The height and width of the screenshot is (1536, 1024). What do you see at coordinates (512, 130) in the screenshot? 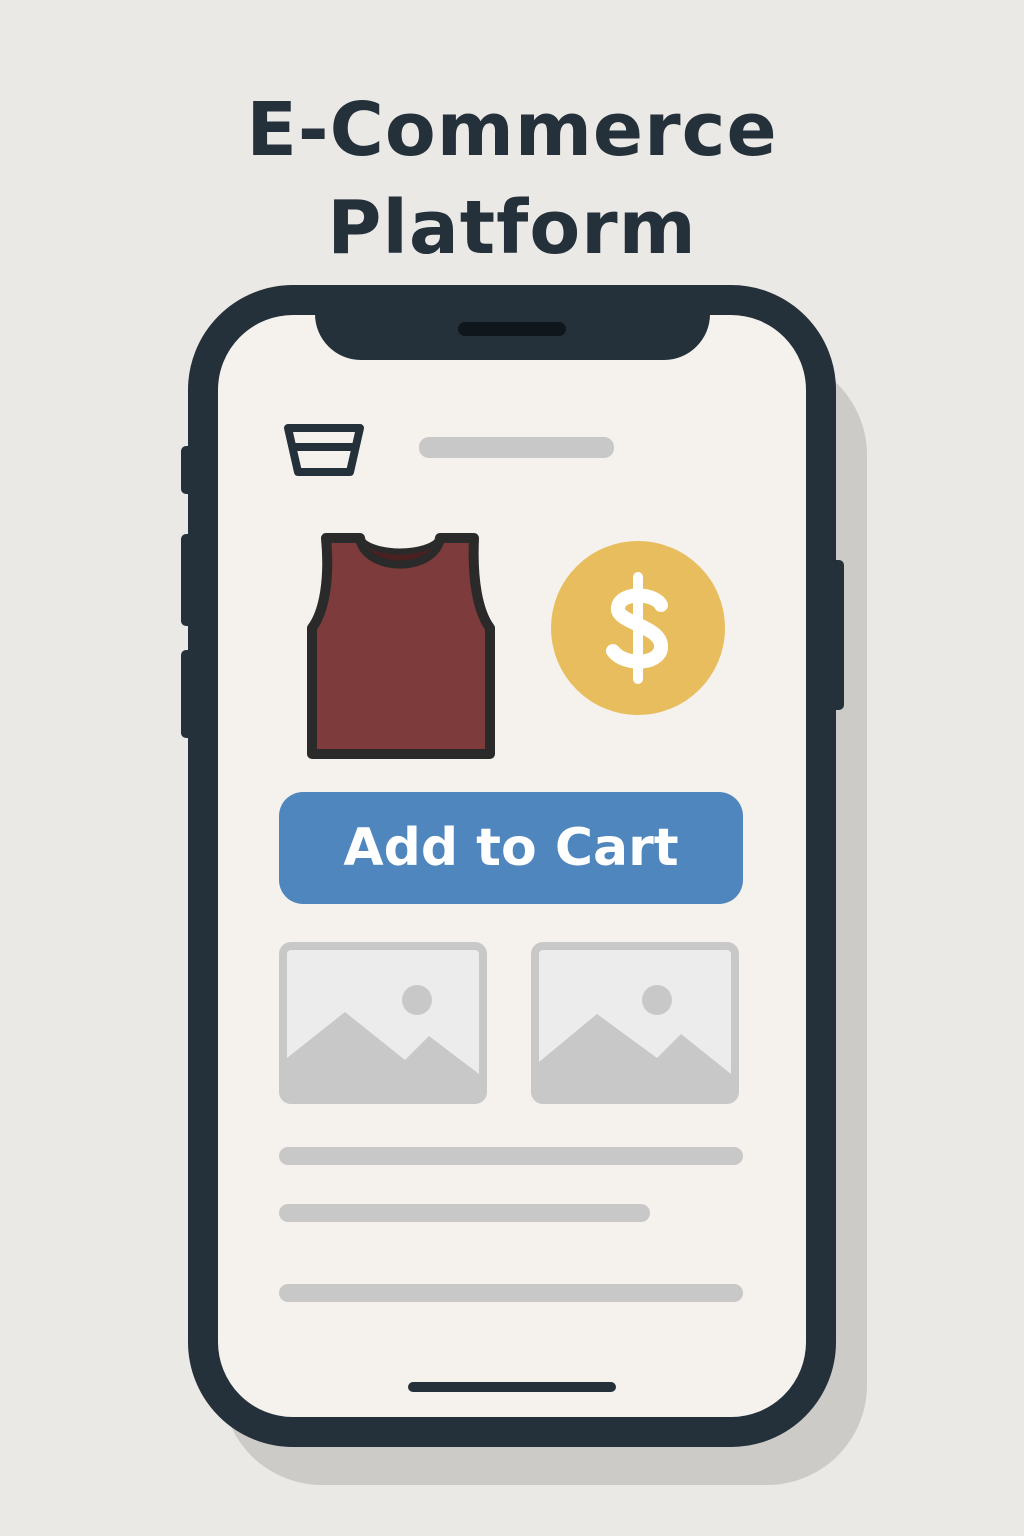
I see `page-title-line-1: E-Commerce` at bounding box center [512, 130].